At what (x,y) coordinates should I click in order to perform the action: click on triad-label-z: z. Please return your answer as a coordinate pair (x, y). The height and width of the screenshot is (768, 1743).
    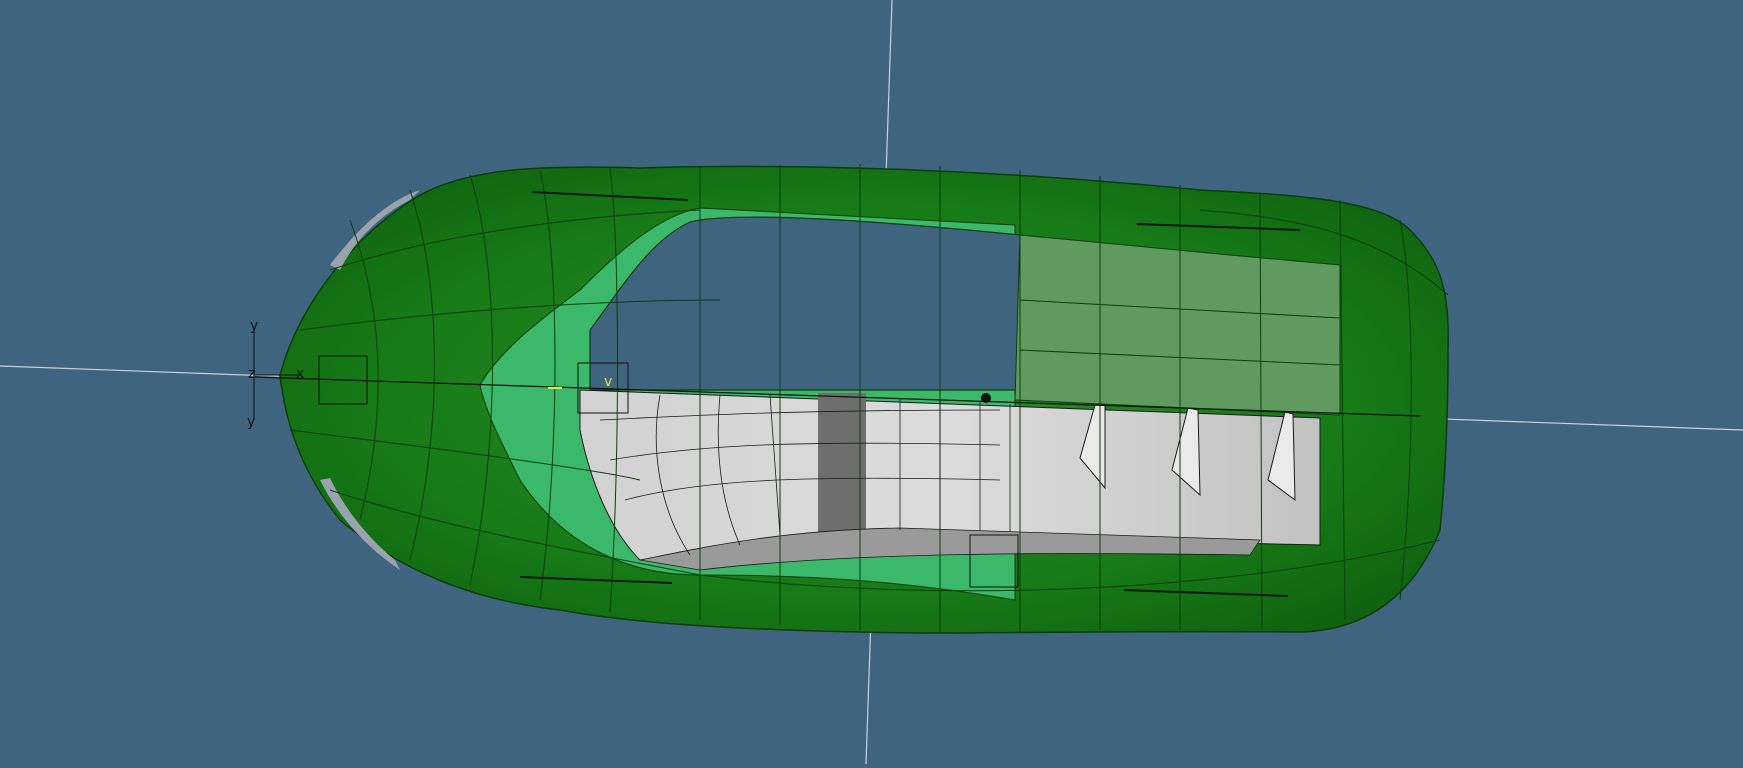
    Looking at the image, I should click on (251, 374).